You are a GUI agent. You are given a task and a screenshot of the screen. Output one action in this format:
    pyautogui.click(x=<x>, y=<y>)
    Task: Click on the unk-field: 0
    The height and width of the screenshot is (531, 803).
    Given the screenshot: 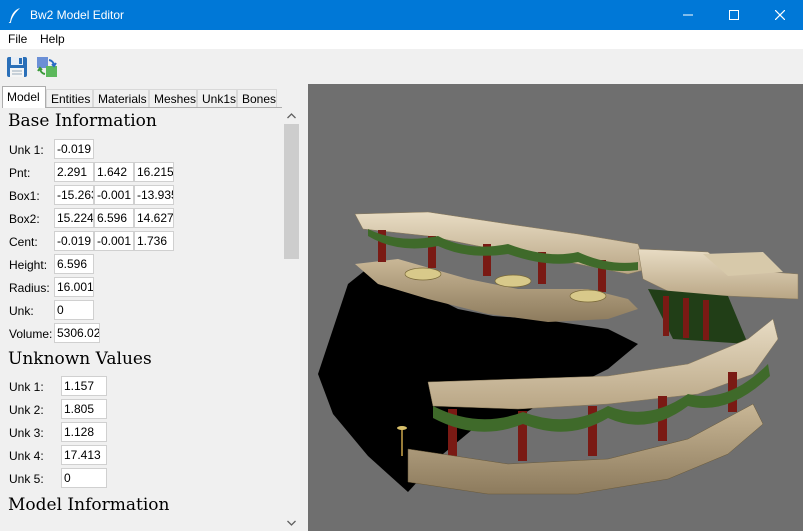 What is the action you would take?
    pyautogui.click(x=74, y=310)
    